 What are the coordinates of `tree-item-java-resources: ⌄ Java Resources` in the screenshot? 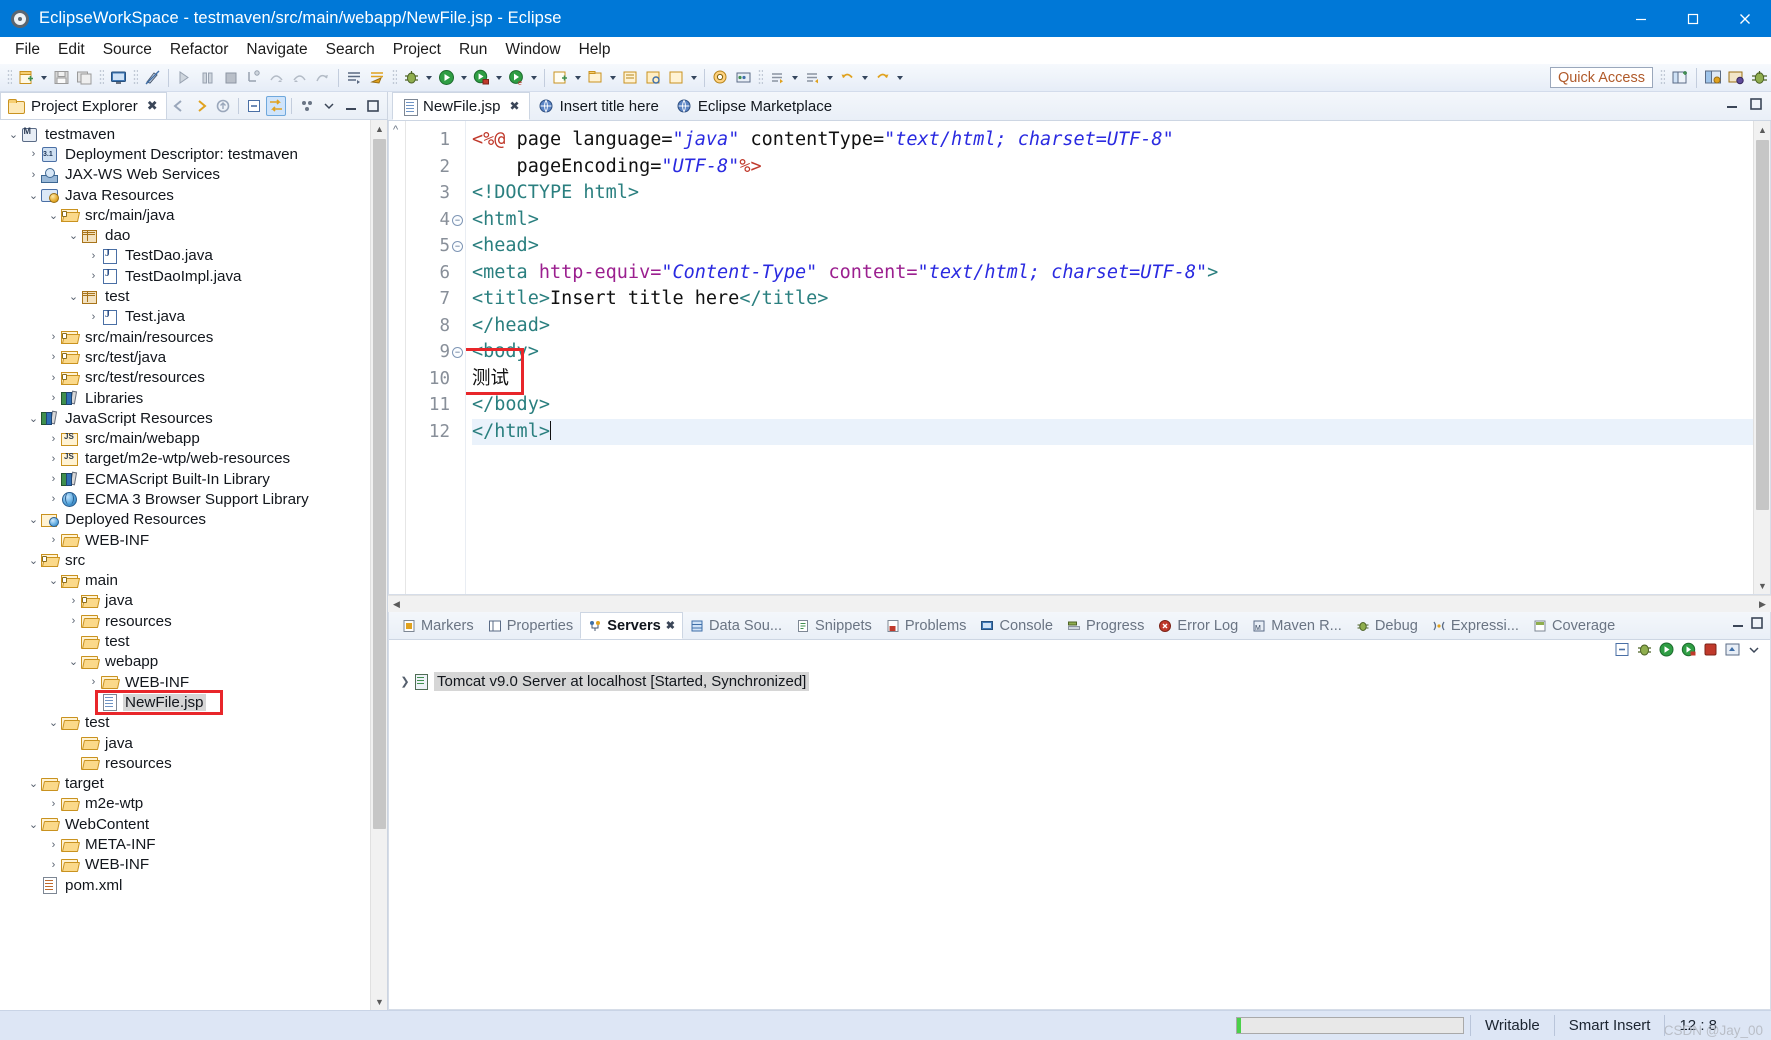 It's located at (193, 195).